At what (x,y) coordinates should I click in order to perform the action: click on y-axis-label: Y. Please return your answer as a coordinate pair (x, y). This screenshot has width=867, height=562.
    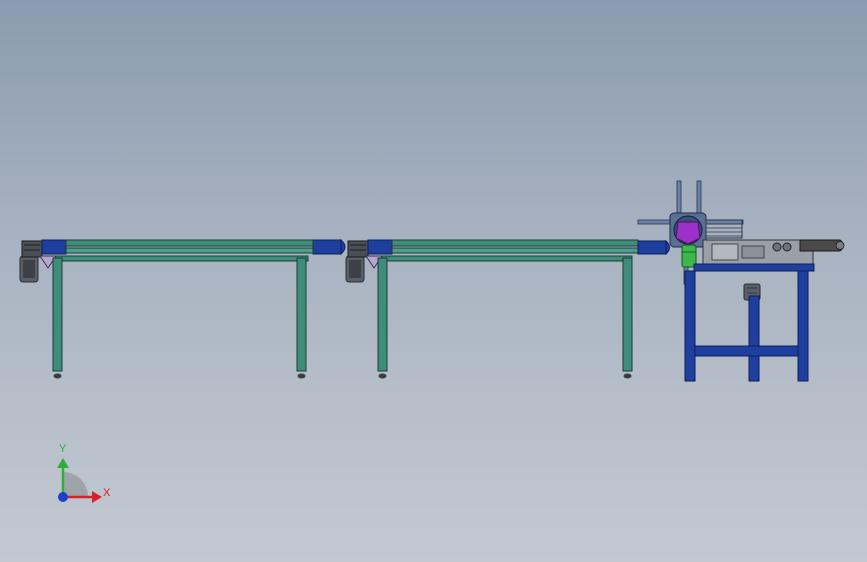
    Looking at the image, I should click on (63, 449).